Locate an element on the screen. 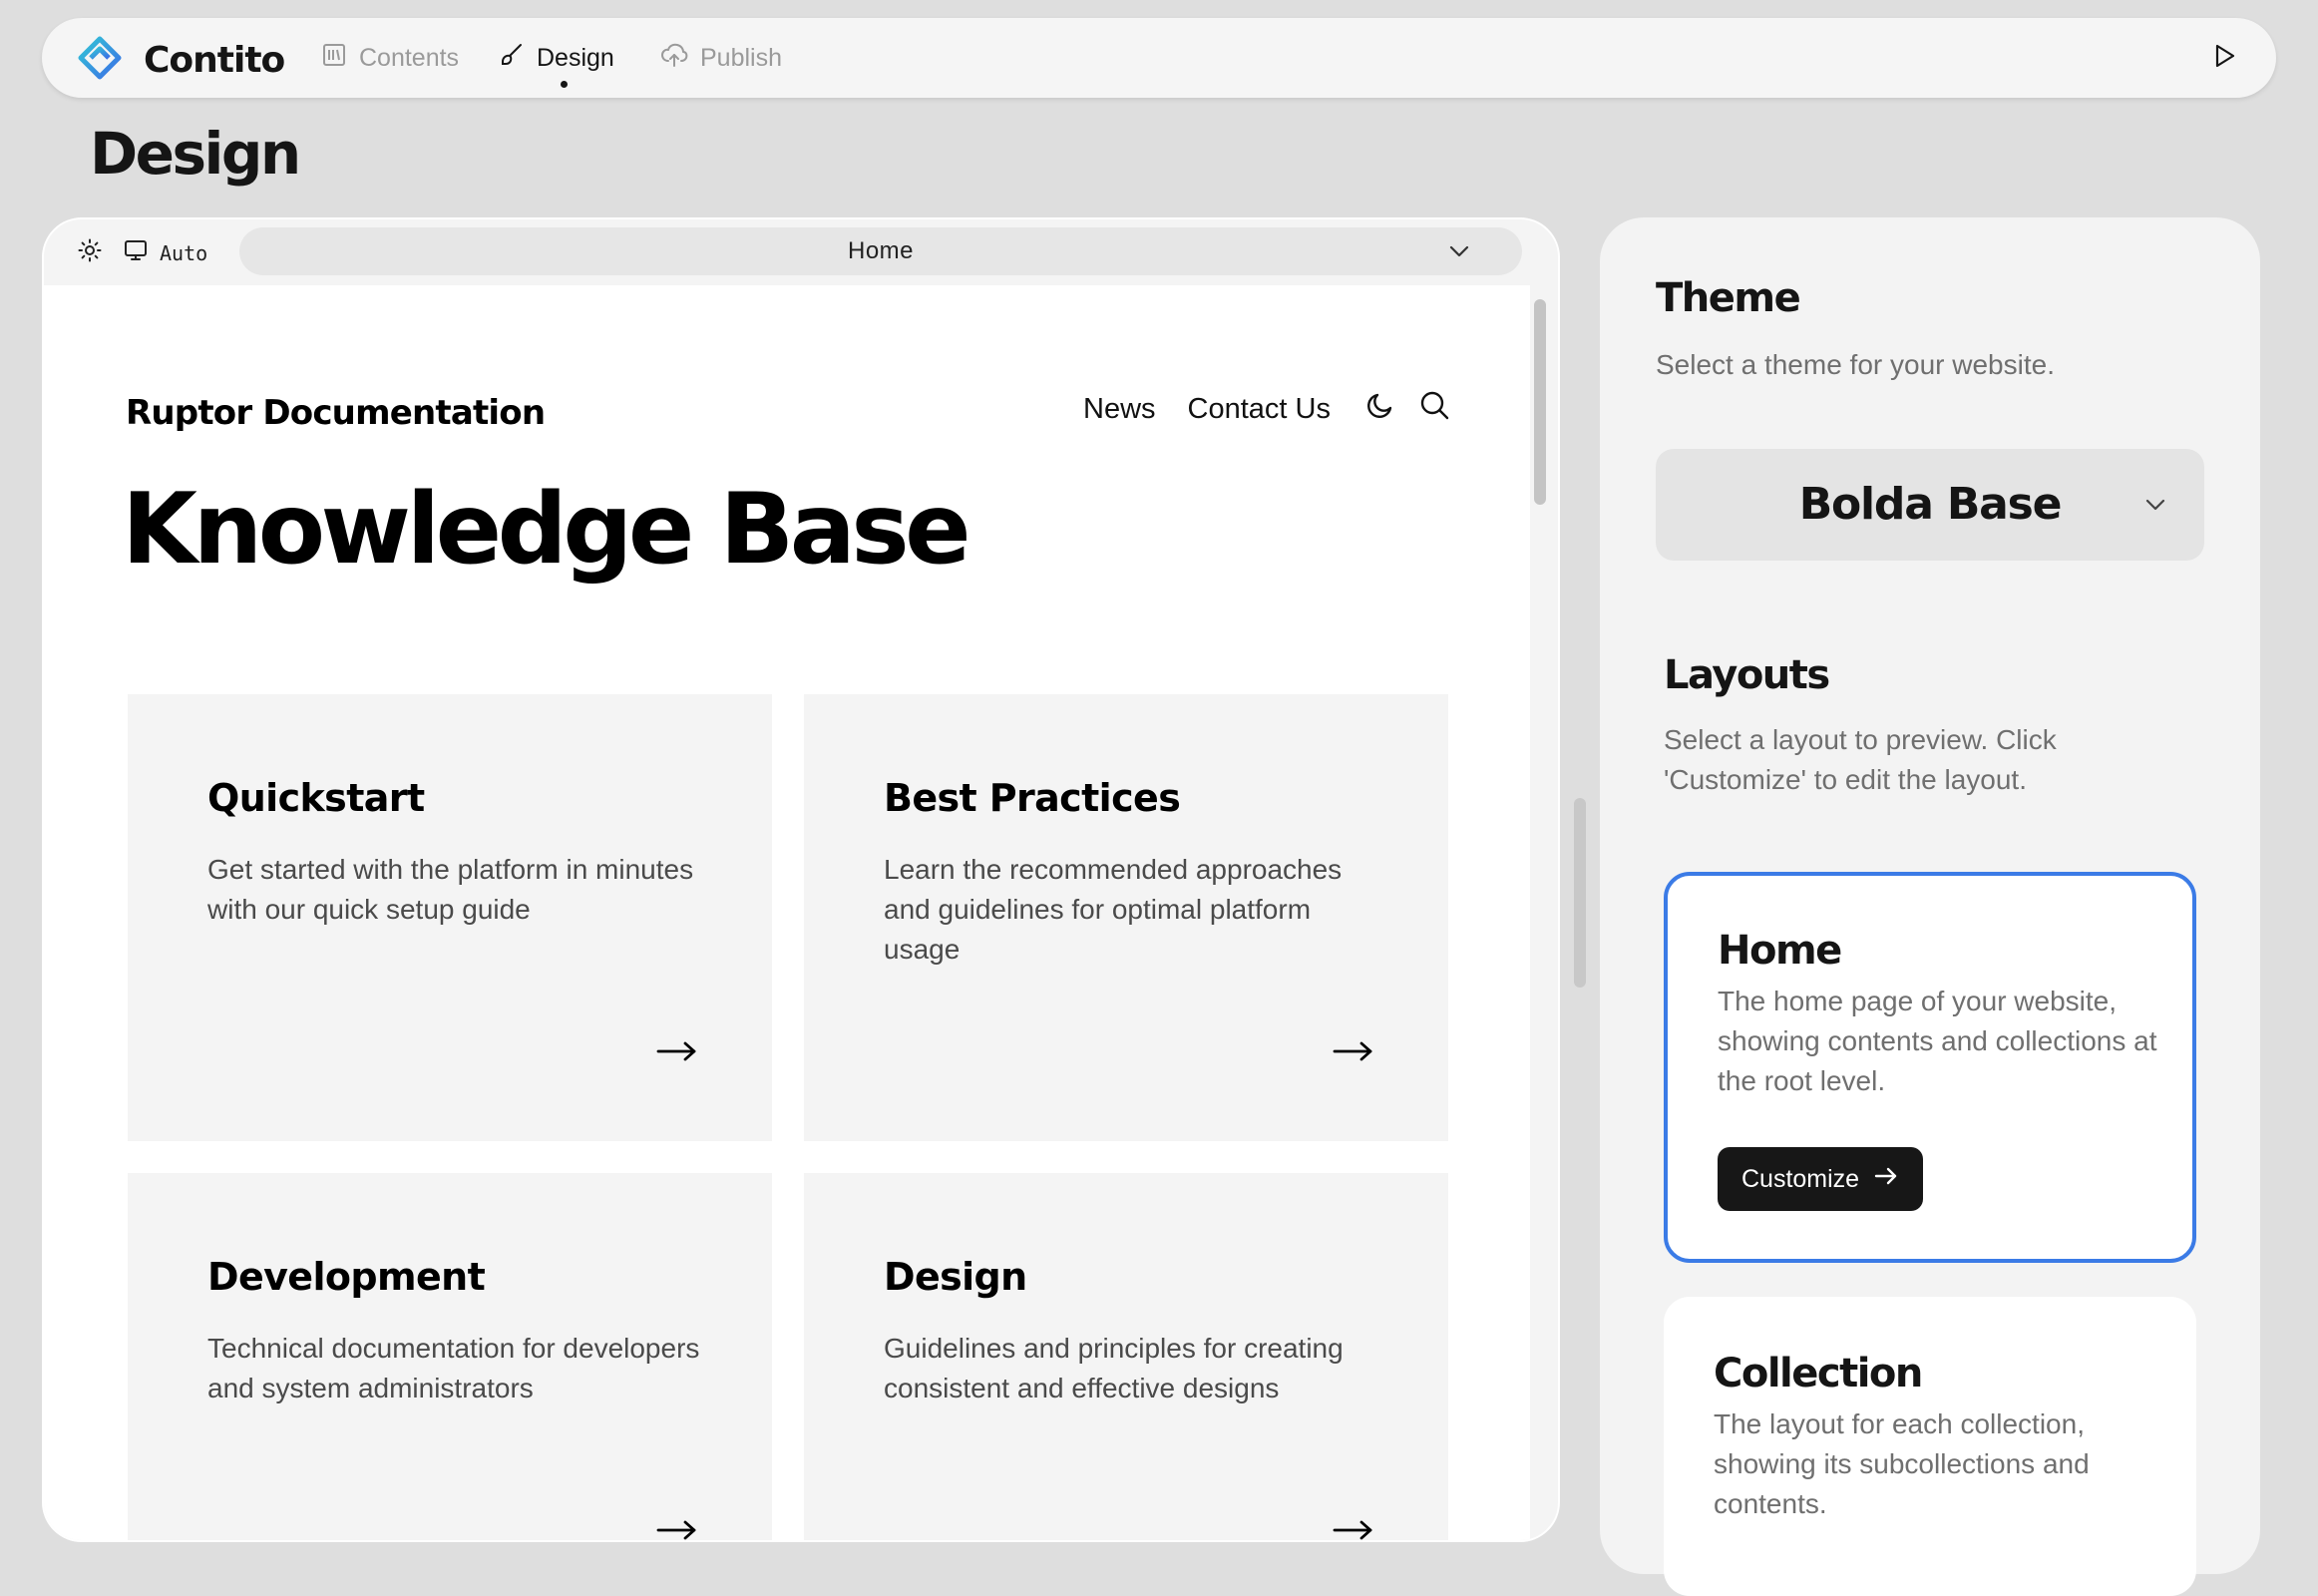  tab-design: Design is located at coordinates (556, 58).